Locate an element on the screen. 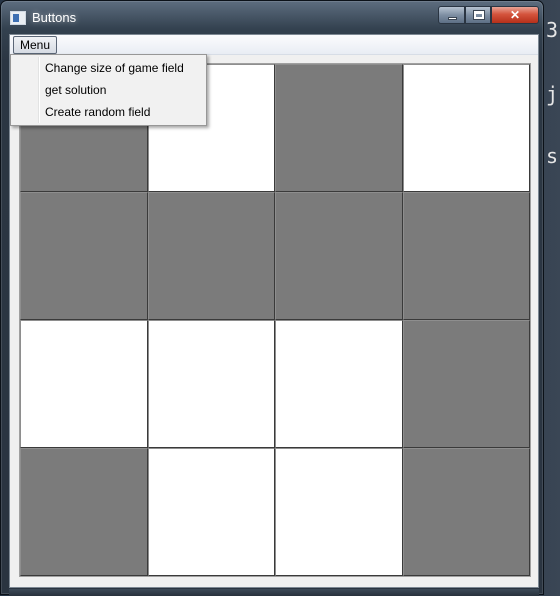 Image resolution: width=560 pixels, height=596 pixels. field-button-r3-c1 is located at coordinates (211, 512).